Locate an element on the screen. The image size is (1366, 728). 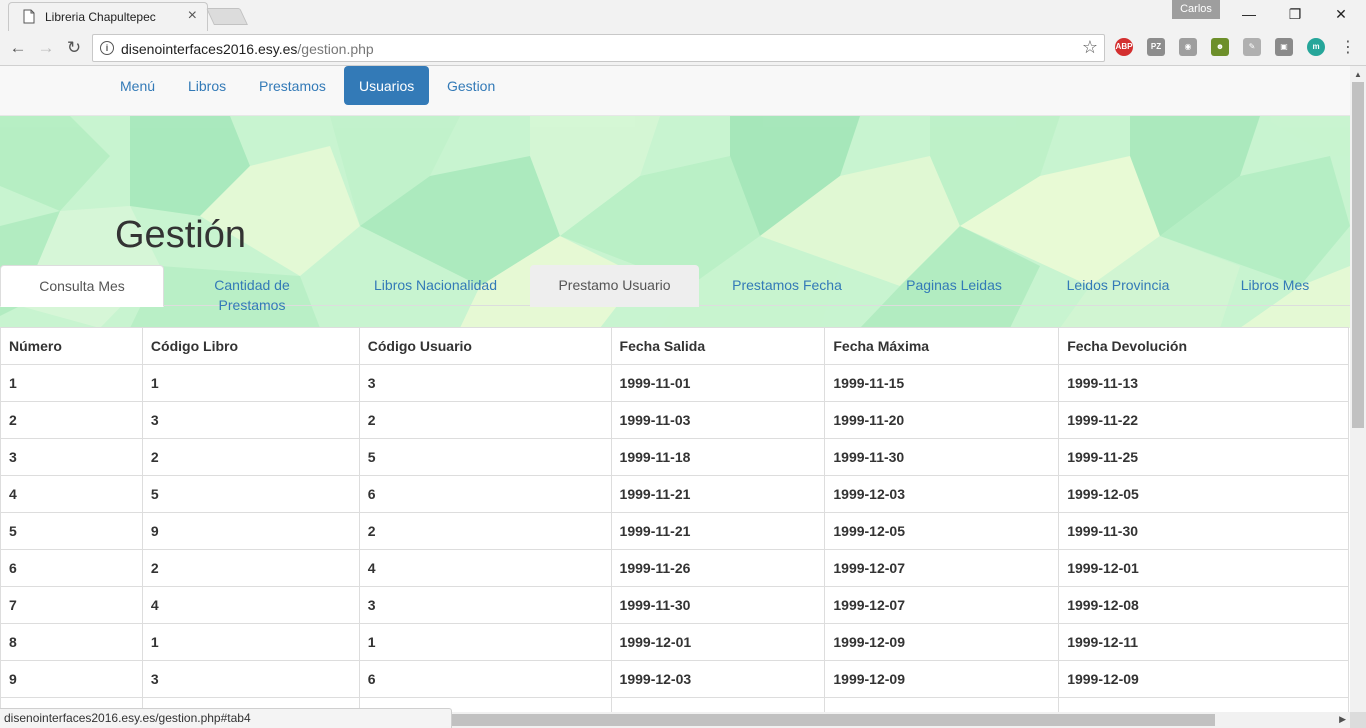
reload-icon: ↻ is located at coordinates (74, 48).